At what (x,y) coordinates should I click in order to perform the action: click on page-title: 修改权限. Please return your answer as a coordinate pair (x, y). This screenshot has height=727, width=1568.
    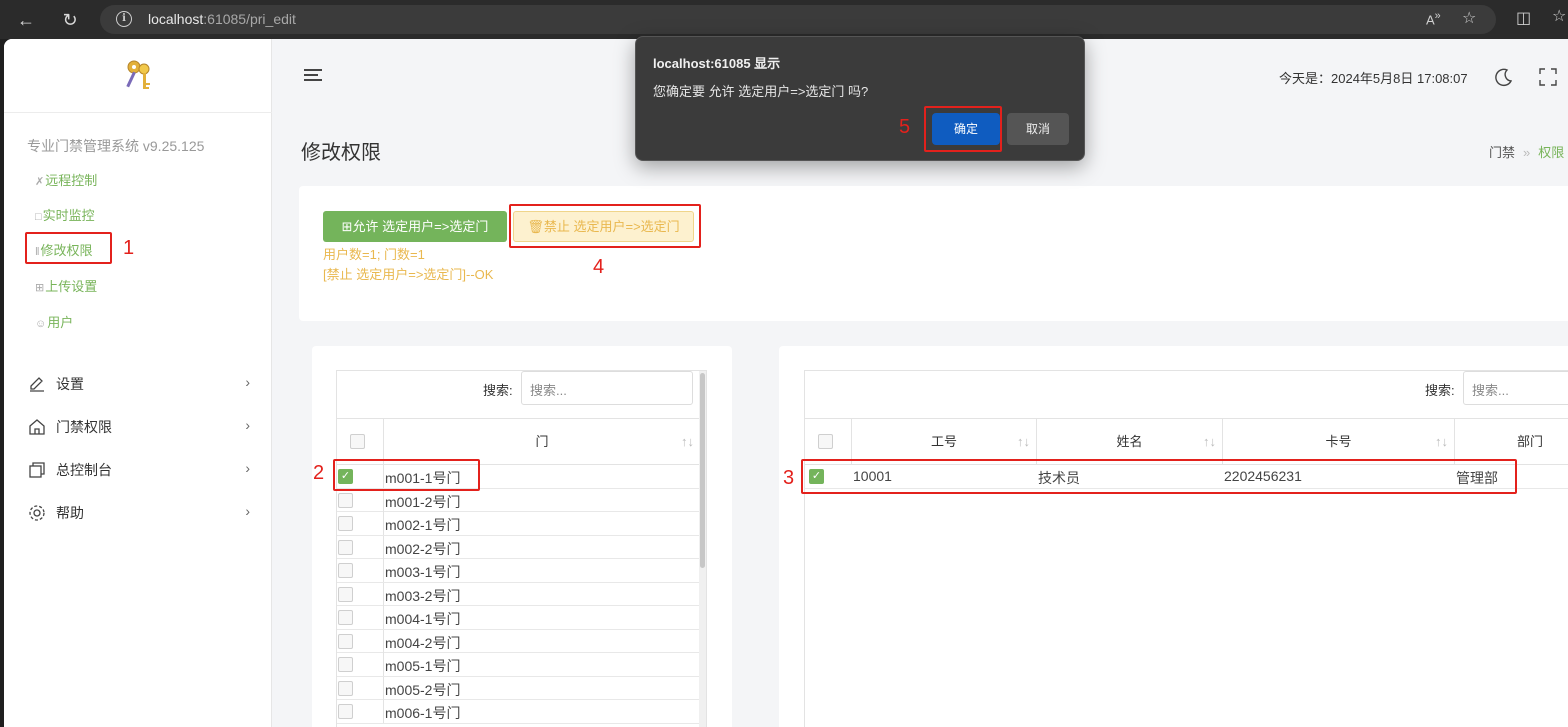
    Looking at the image, I should click on (341, 153).